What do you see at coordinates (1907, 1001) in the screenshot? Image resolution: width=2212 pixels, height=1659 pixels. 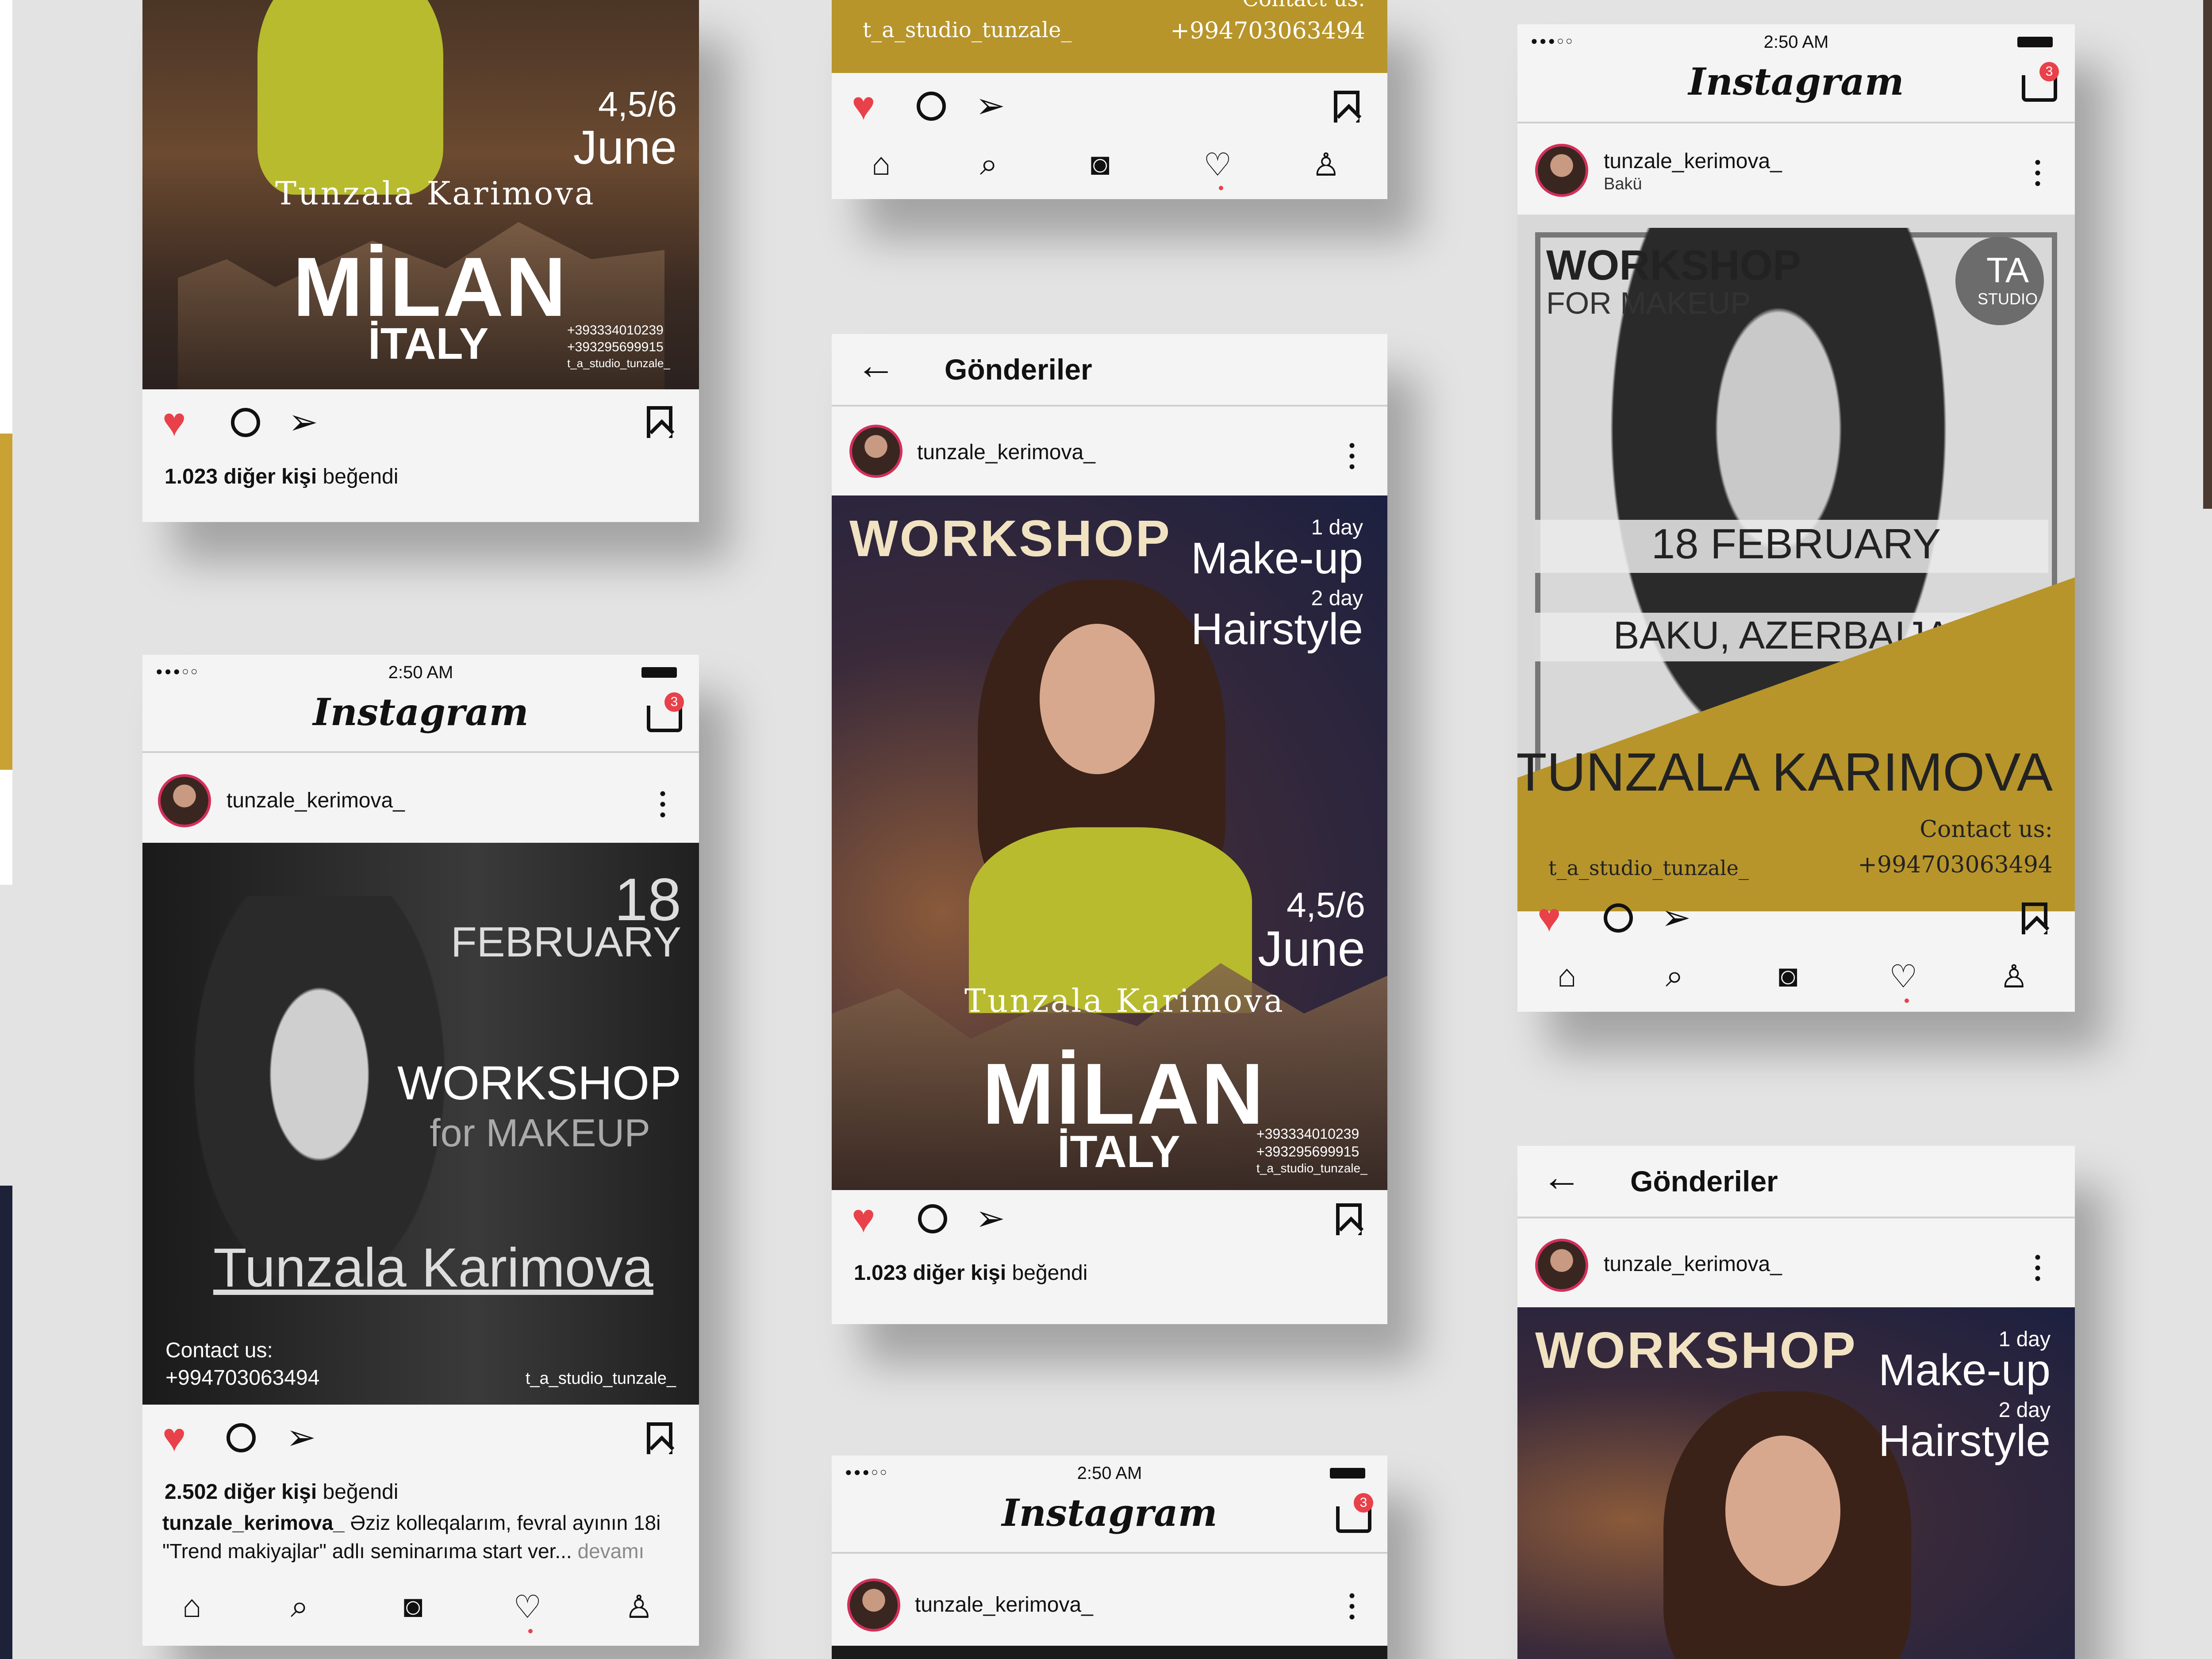 I see `activity-dot` at bounding box center [1907, 1001].